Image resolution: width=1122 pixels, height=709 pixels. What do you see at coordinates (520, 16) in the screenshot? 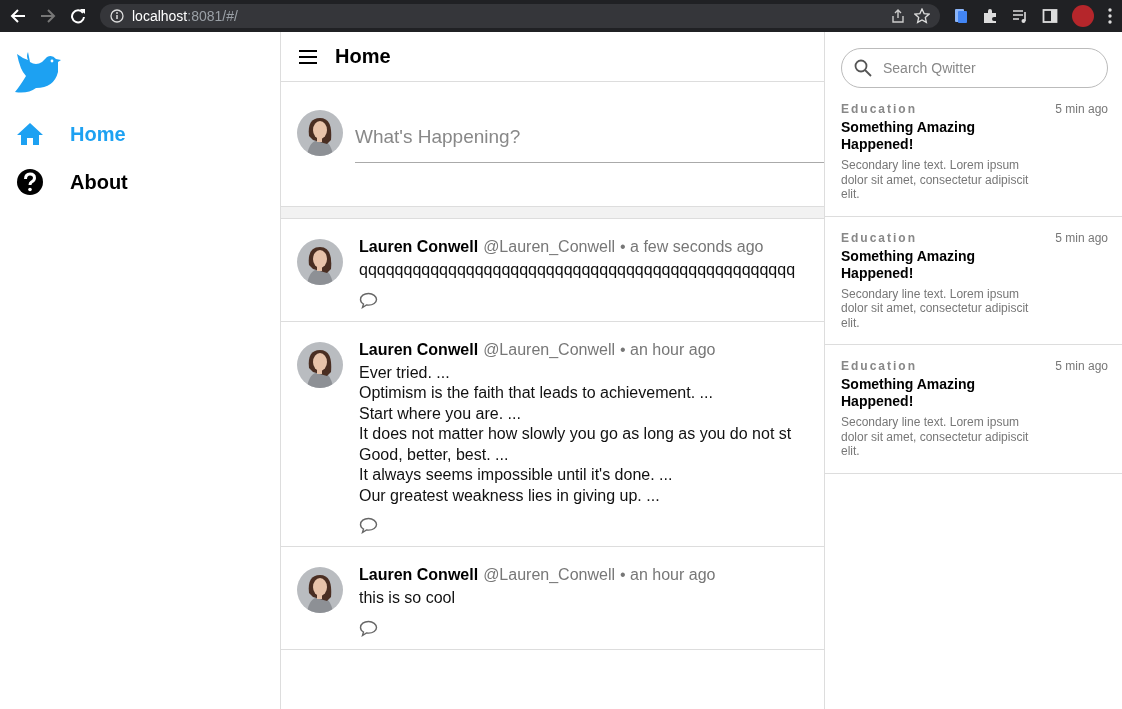
I see `address-bar: localhost:8081/#/` at bounding box center [520, 16].